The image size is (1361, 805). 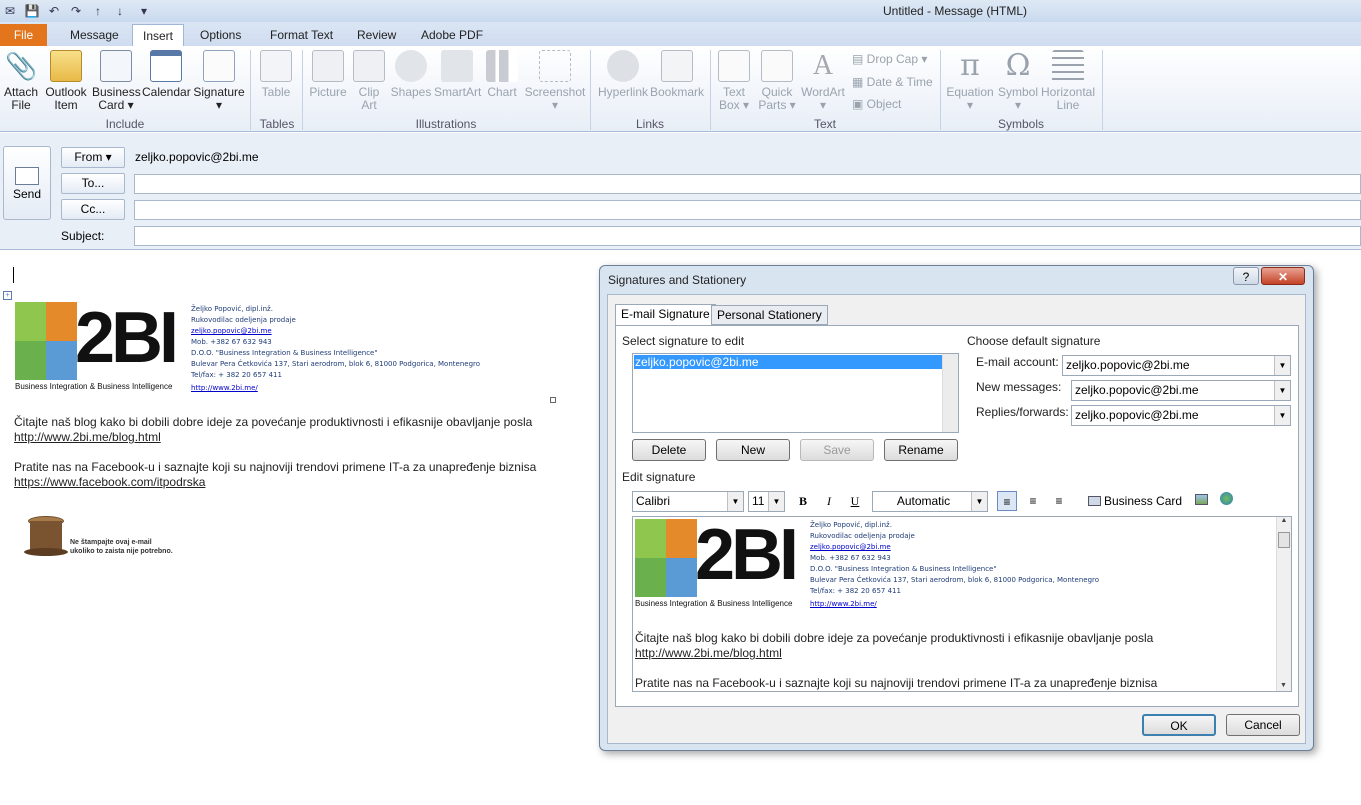 I want to click on screenshot-icon, so click(x=555, y=66).